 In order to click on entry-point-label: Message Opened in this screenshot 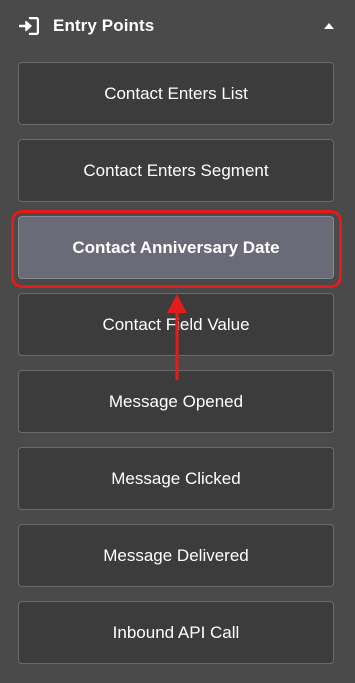, I will do `click(176, 401)`.